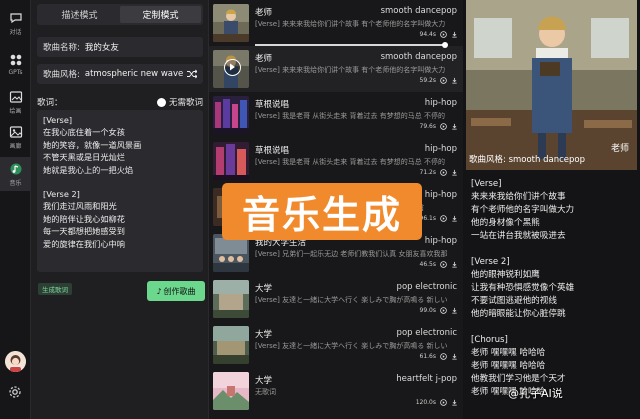  Describe the element at coordinates (84, 157) in the screenshot. I see `lyric-line: 不管天黑或是日光灿烂` at that location.